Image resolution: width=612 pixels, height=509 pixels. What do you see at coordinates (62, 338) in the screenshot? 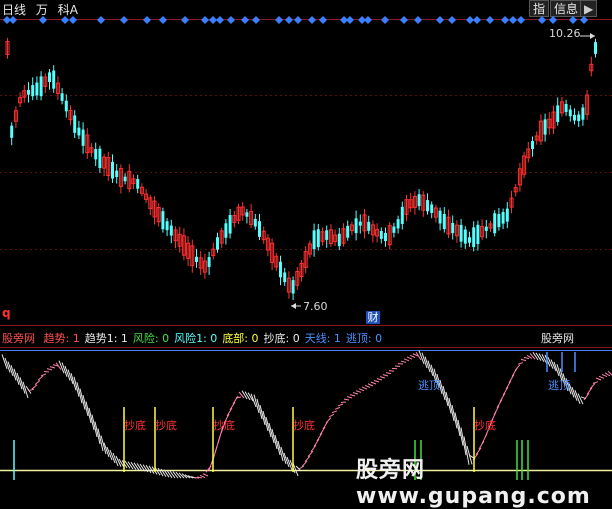
I see `indicator-value-0: 趋势: 1` at bounding box center [62, 338].